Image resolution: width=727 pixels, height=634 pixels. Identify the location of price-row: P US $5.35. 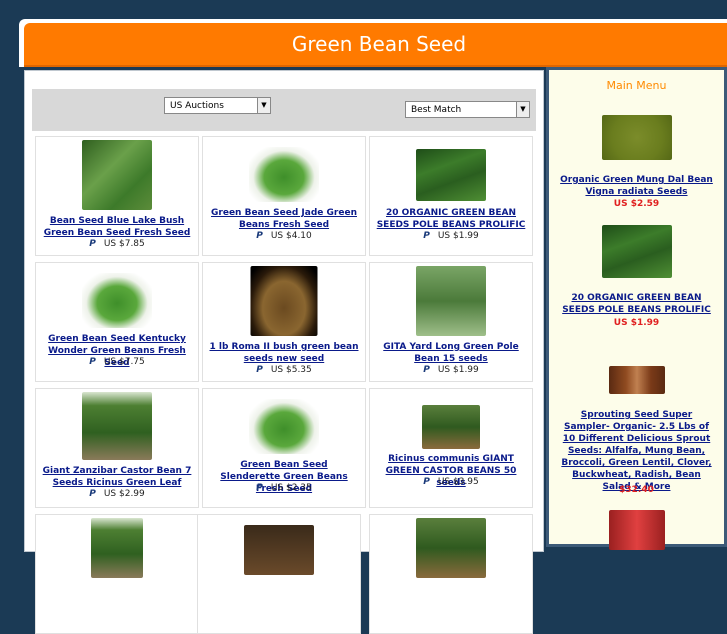
(284, 370).